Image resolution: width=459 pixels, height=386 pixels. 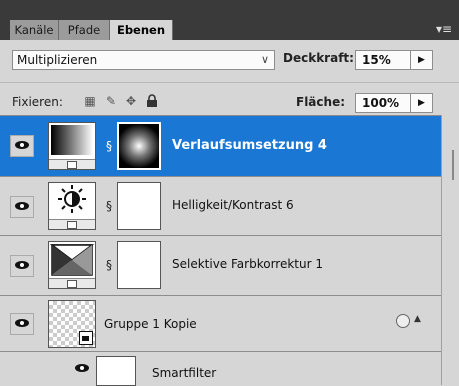 I want to click on collapse-arrow-icon: ▲, so click(x=417, y=319).